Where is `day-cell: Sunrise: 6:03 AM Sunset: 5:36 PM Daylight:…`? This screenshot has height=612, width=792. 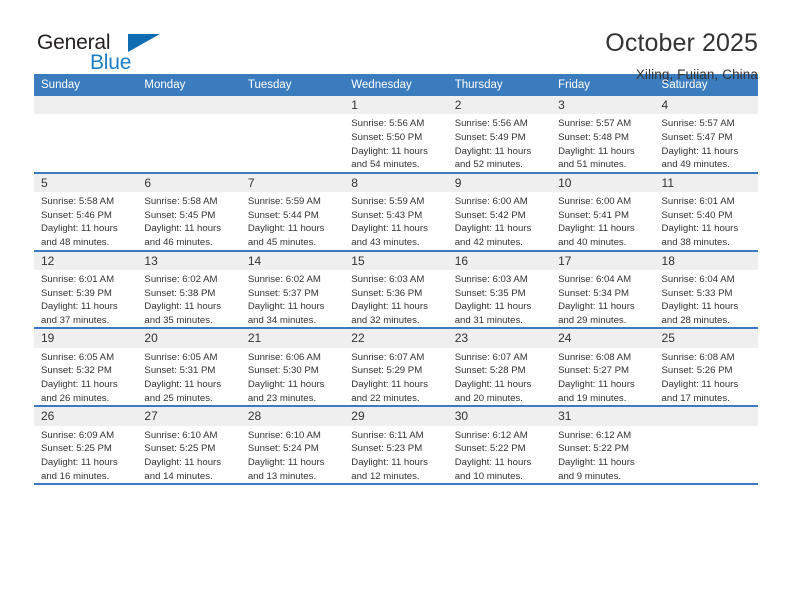
day-cell: Sunrise: 6:03 AM Sunset: 5:36 PM Daylight:… is located at coordinates (396, 300).